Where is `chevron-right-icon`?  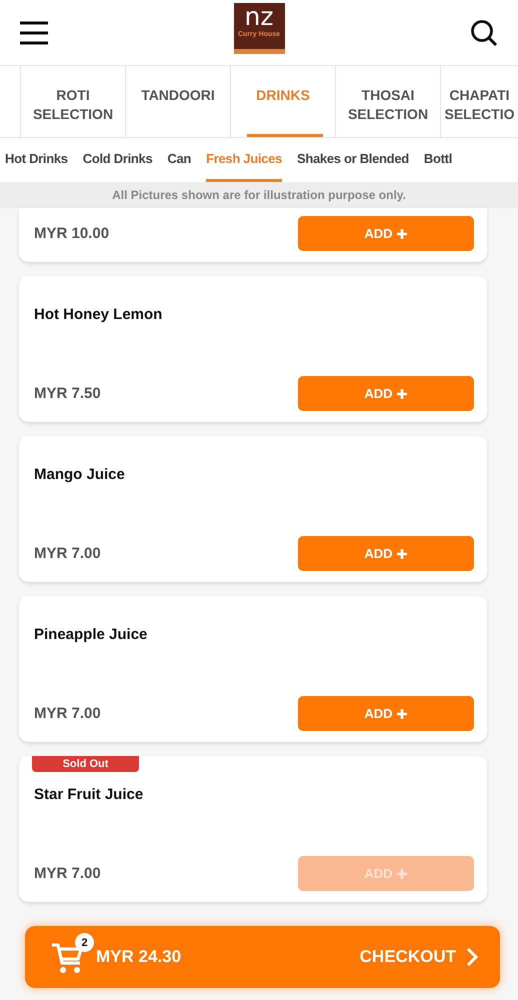
chevron-right-icon is located at coordinates (472, 957).